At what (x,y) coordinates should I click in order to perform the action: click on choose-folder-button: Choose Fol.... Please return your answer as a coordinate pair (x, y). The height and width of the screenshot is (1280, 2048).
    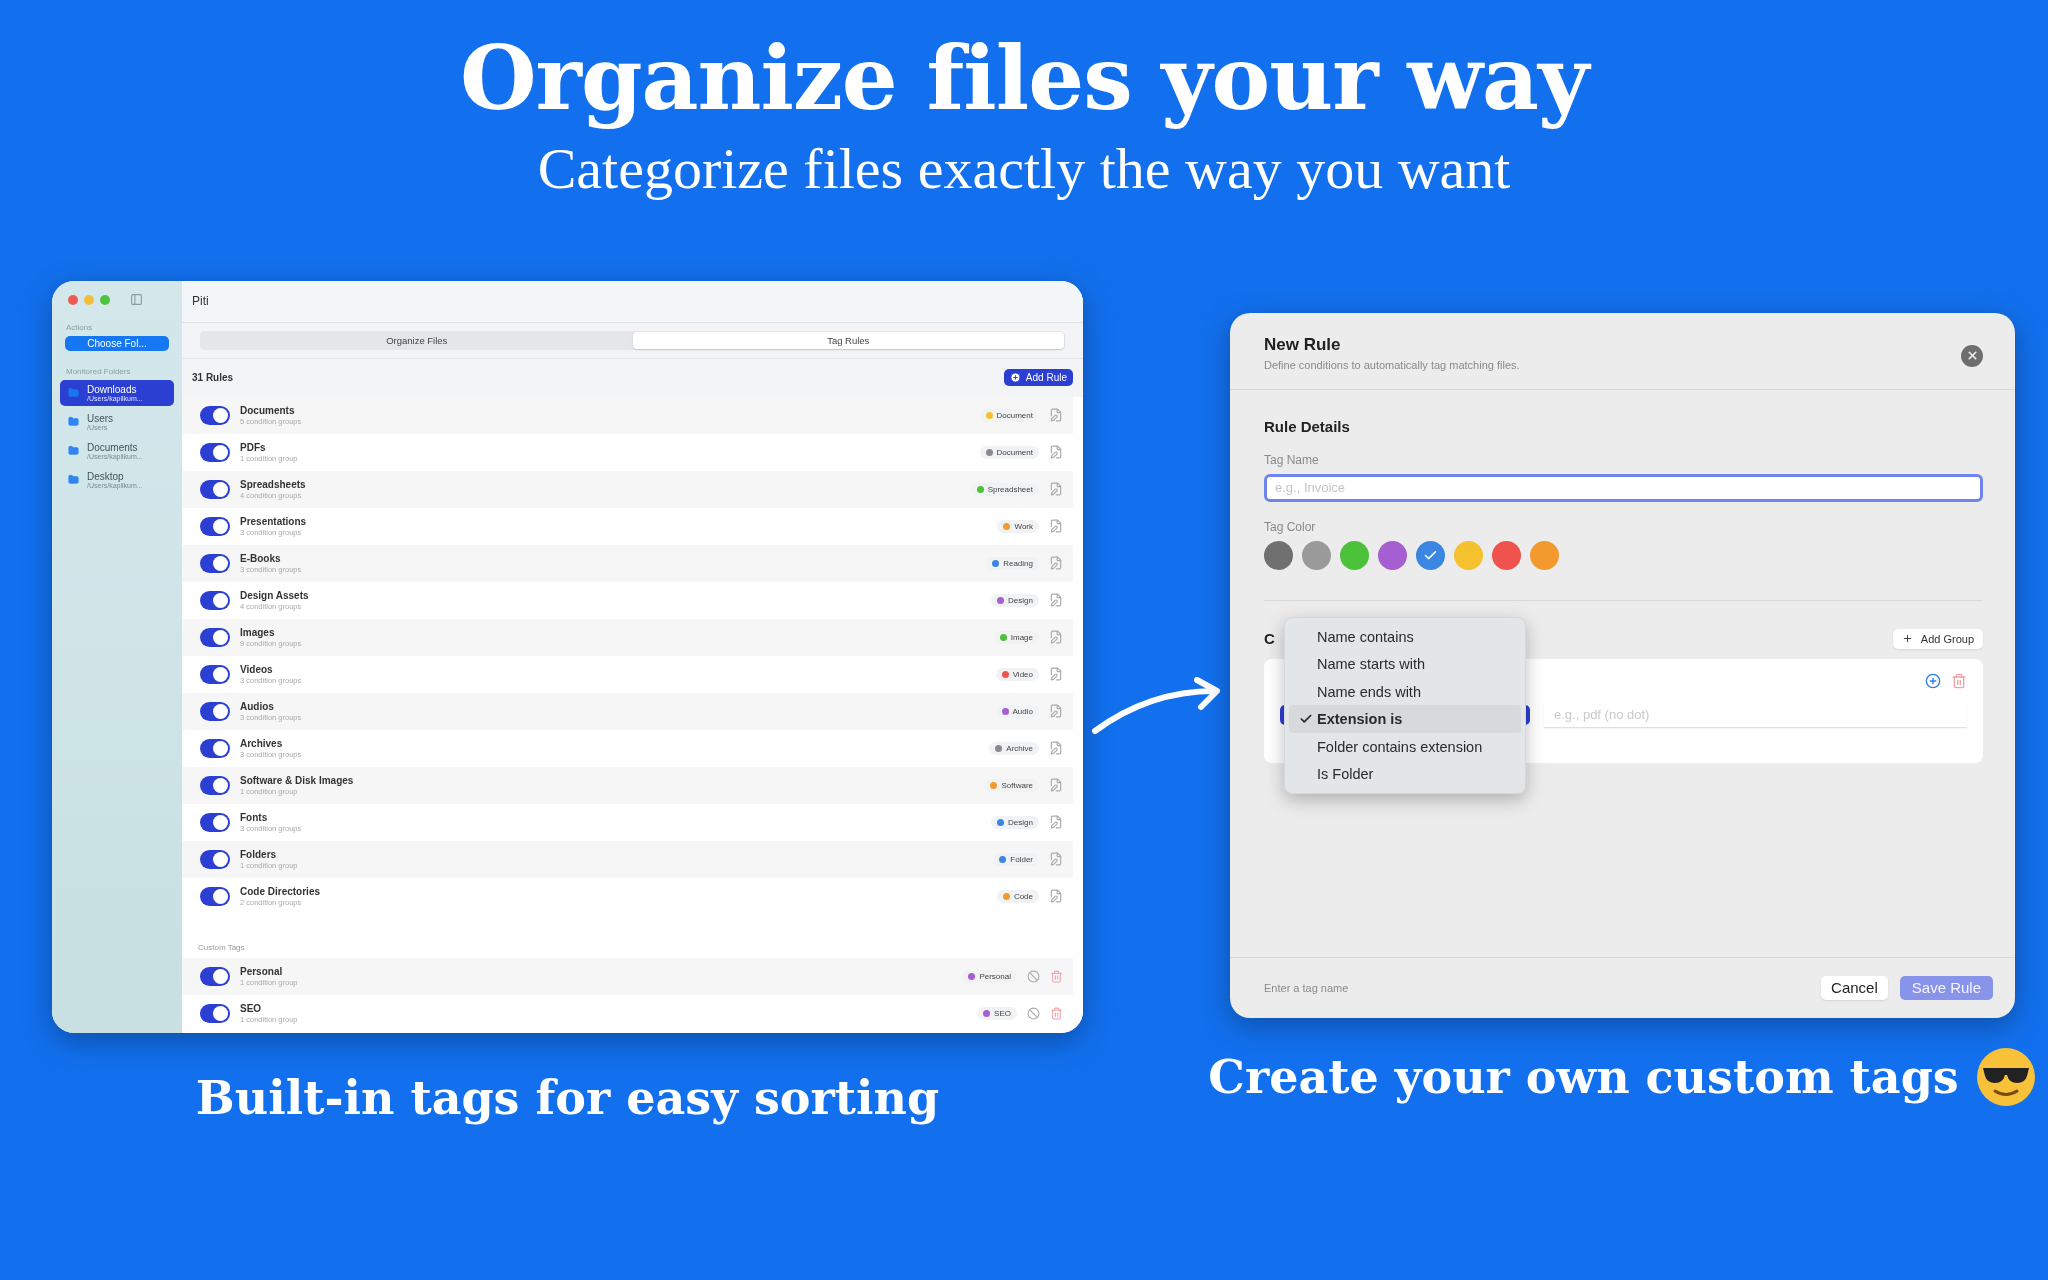
    Looking at the image, I should click on (117, 343).